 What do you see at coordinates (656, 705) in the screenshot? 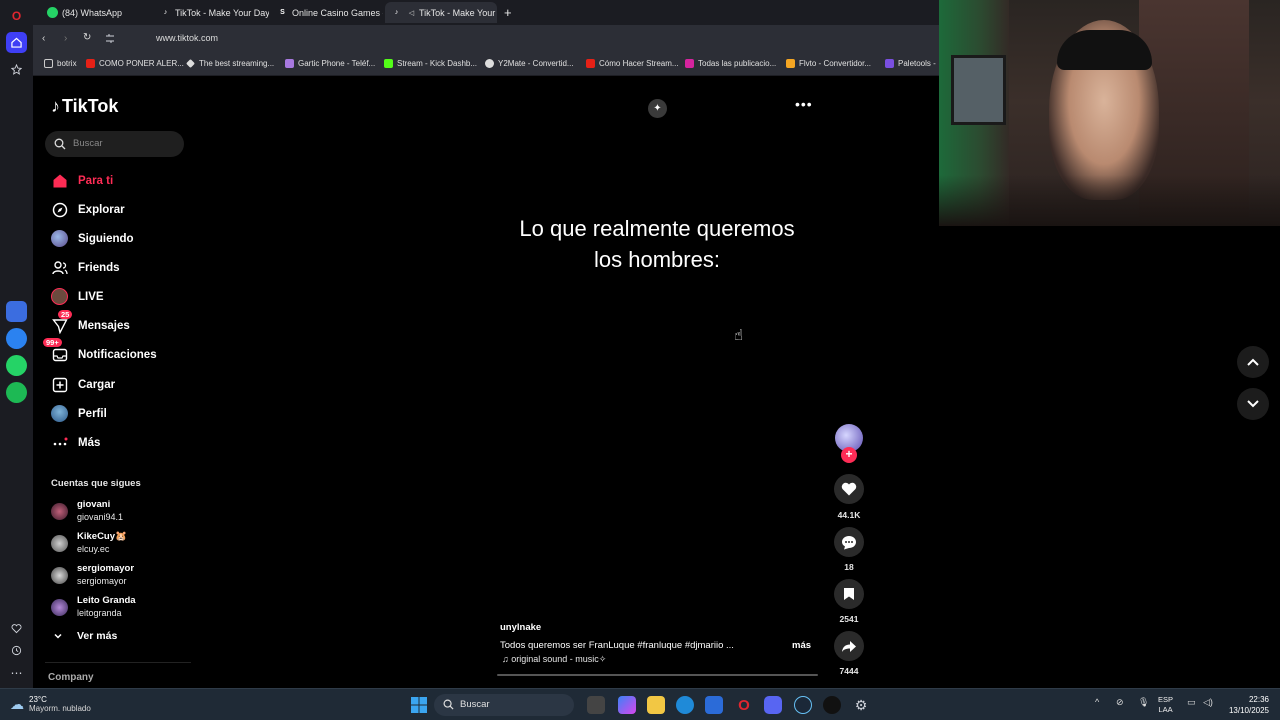
I see `file-explorer-icon` at bounding box center [656, 705].